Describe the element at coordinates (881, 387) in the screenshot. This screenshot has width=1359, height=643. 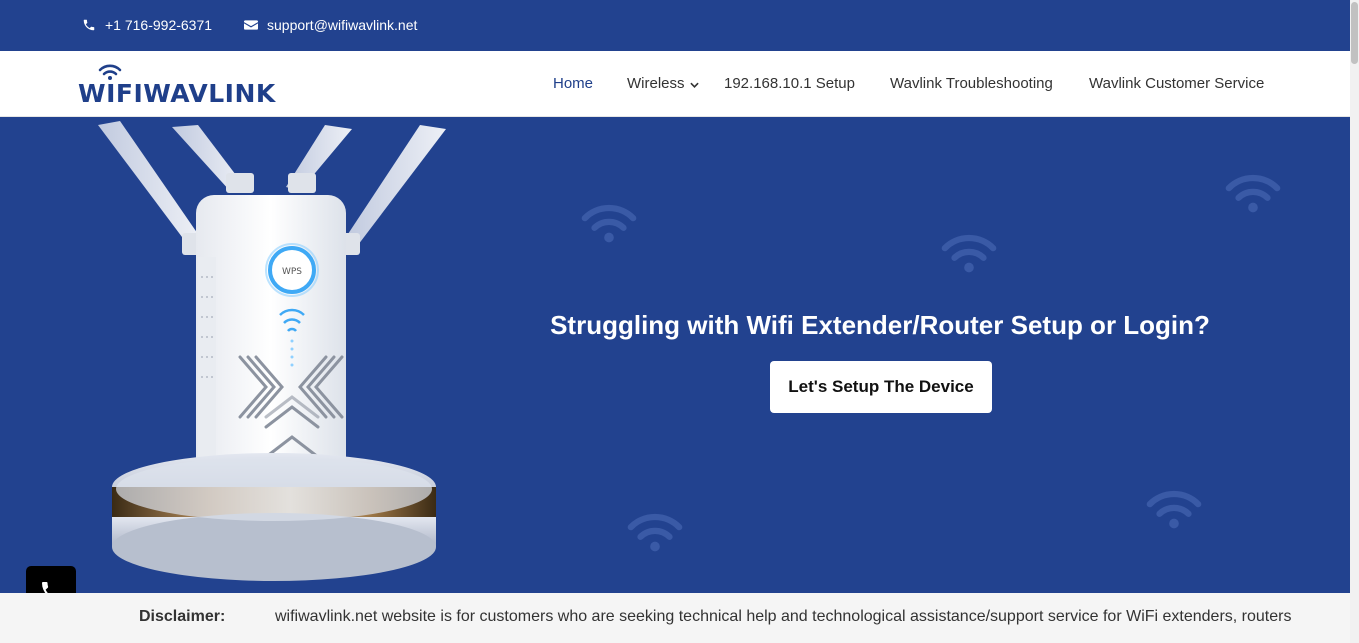
I see `setup-device-button: Let's Setup The Device` at that location.